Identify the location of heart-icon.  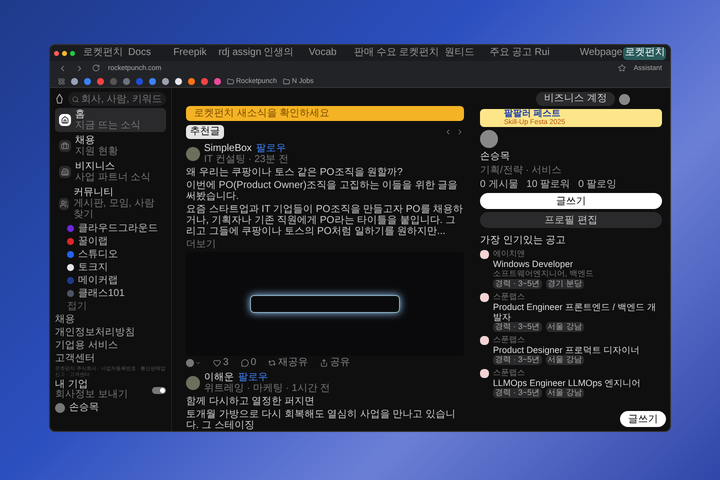
(217, 363).